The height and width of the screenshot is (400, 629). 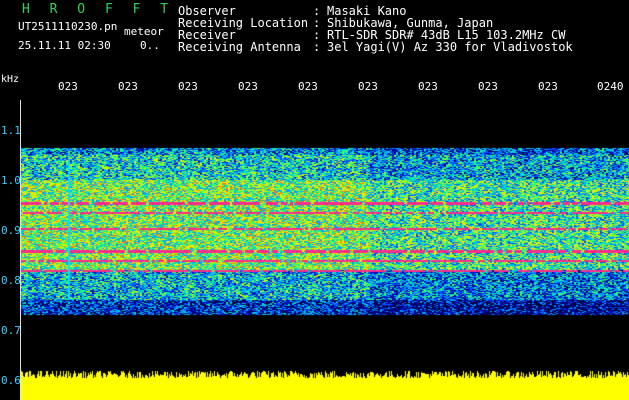 I want to click on file-name: UT2511110230.pn, so click(x=68, y=26).